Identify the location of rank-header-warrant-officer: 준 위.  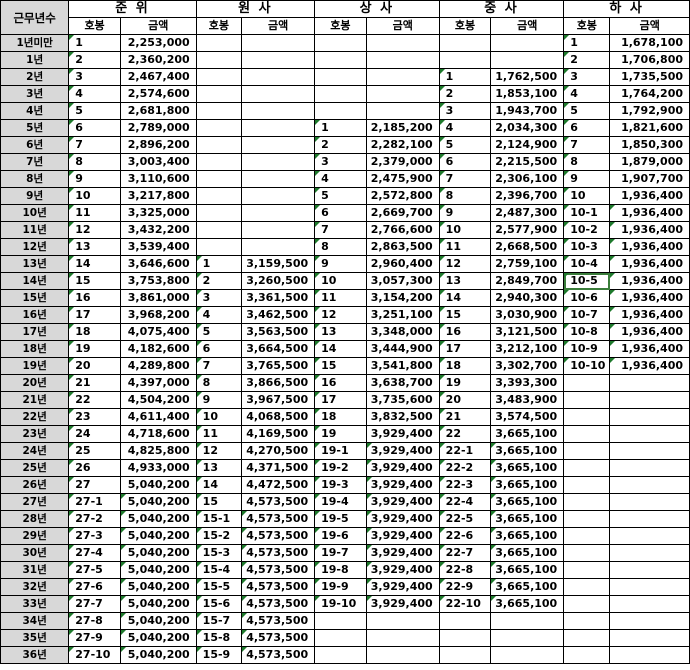
(132, 9).